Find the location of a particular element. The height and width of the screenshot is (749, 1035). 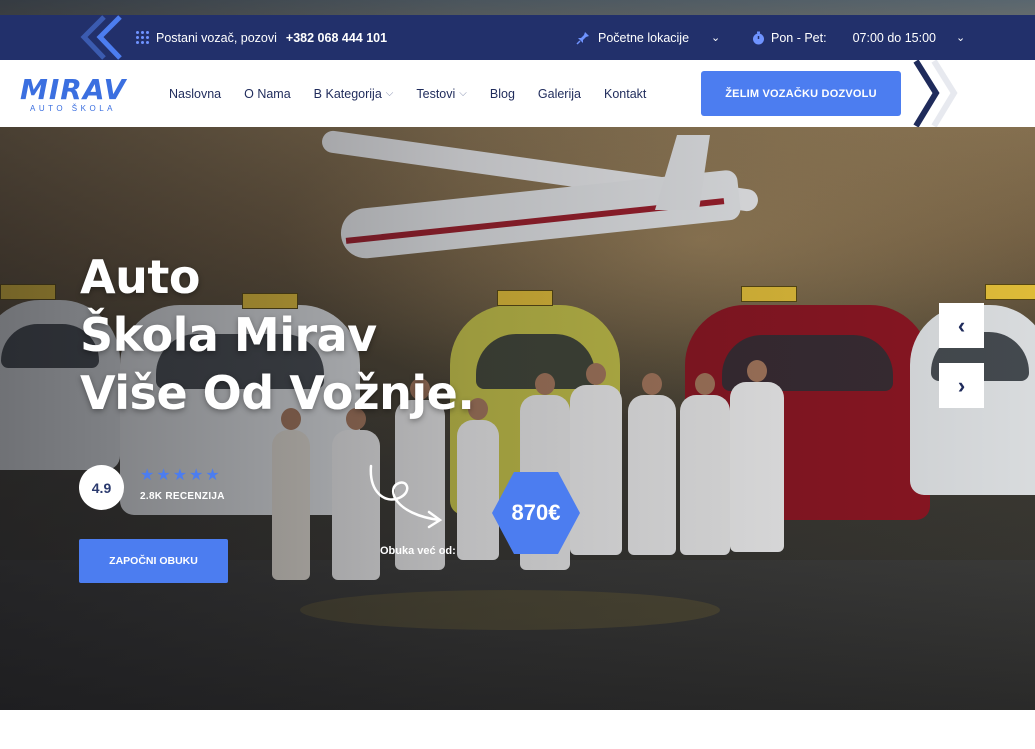

topbar-contact: Postani vozač, pozovi +382 068 444 101 is located at coordinates (261, 37).